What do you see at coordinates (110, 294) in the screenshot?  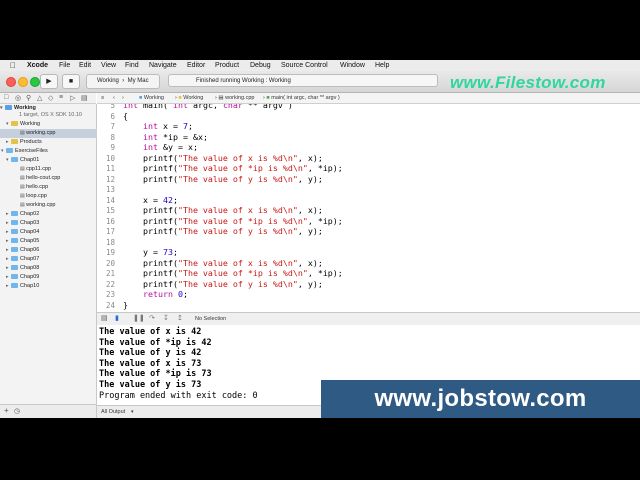 I see `line-number: 23` at bounding box center [110, 294].